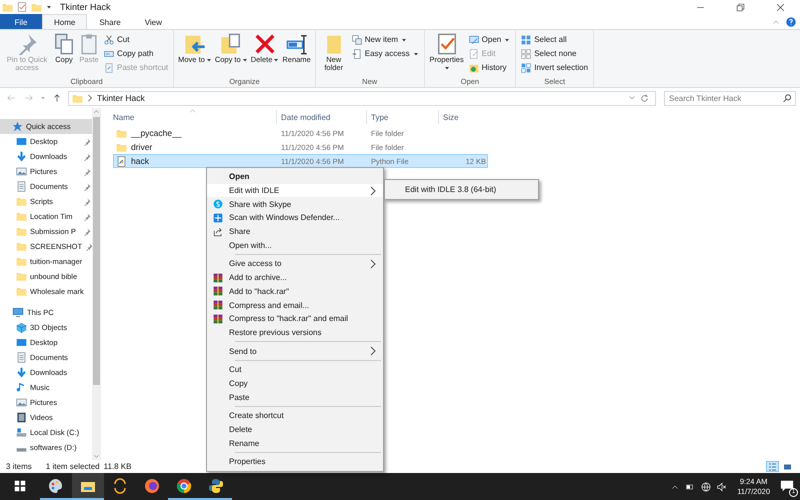  I want to click on breadcrumb: Tkinter Hack, so click(121, 98).